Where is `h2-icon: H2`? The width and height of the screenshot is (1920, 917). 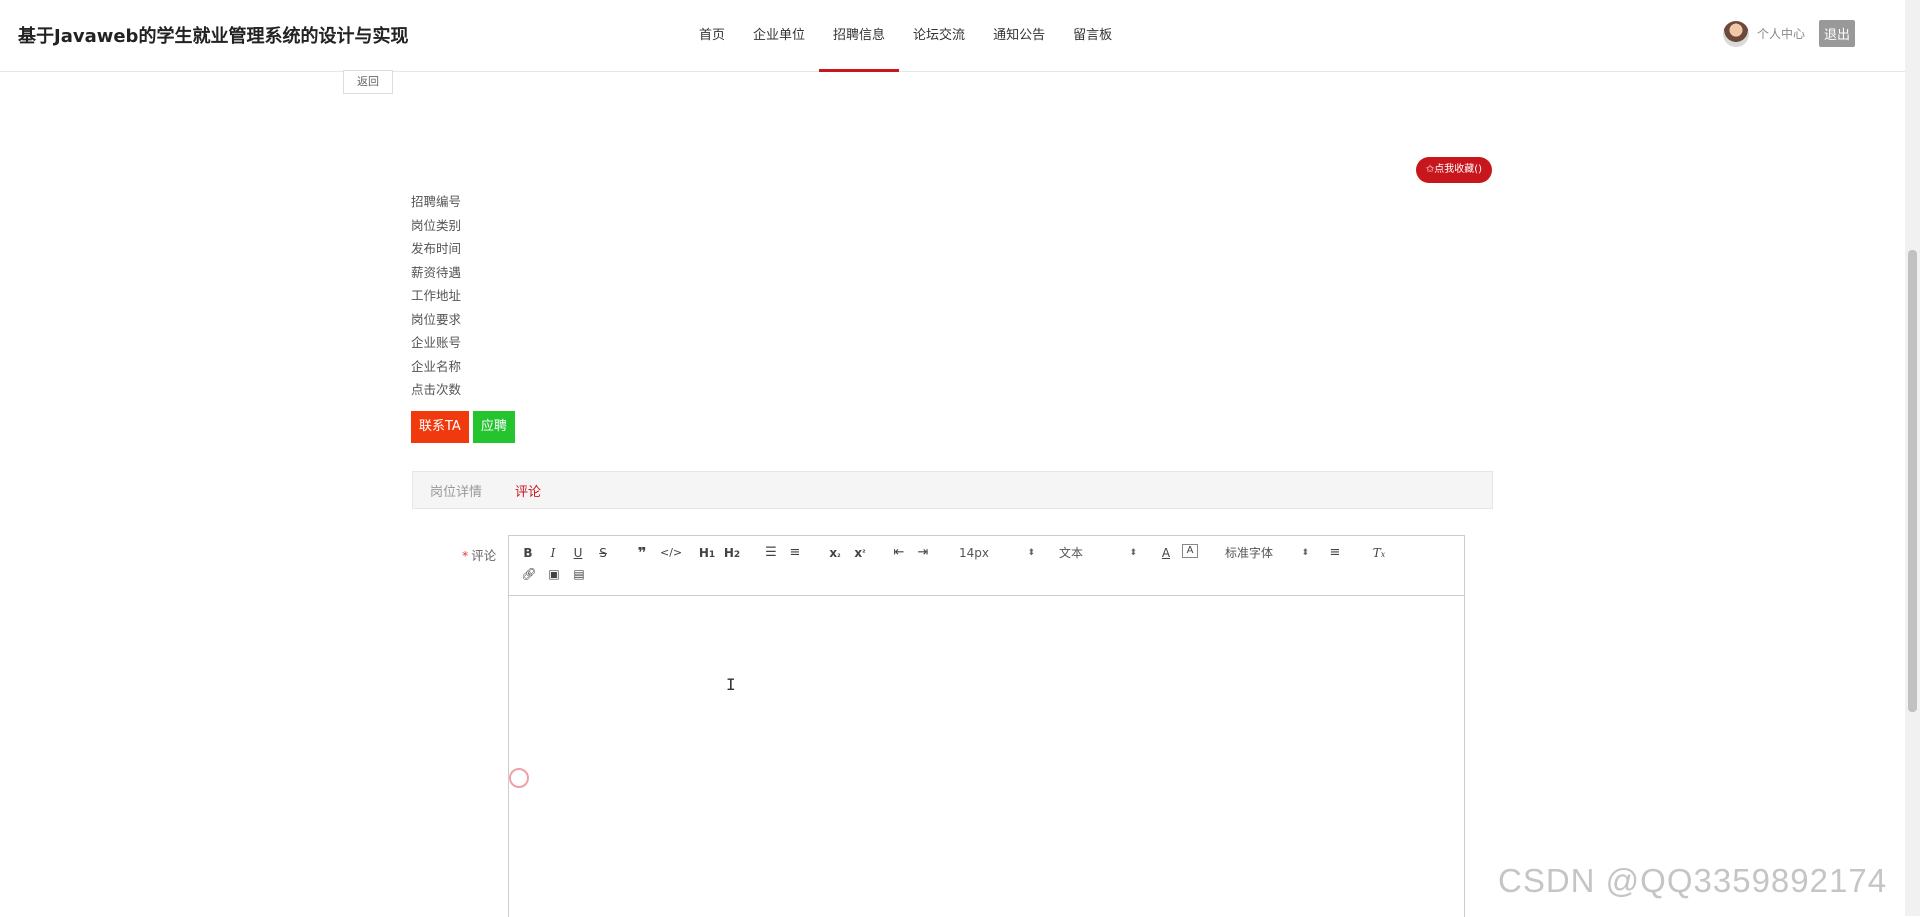
h2-icon: H2 is located at coordinates (732, 553).